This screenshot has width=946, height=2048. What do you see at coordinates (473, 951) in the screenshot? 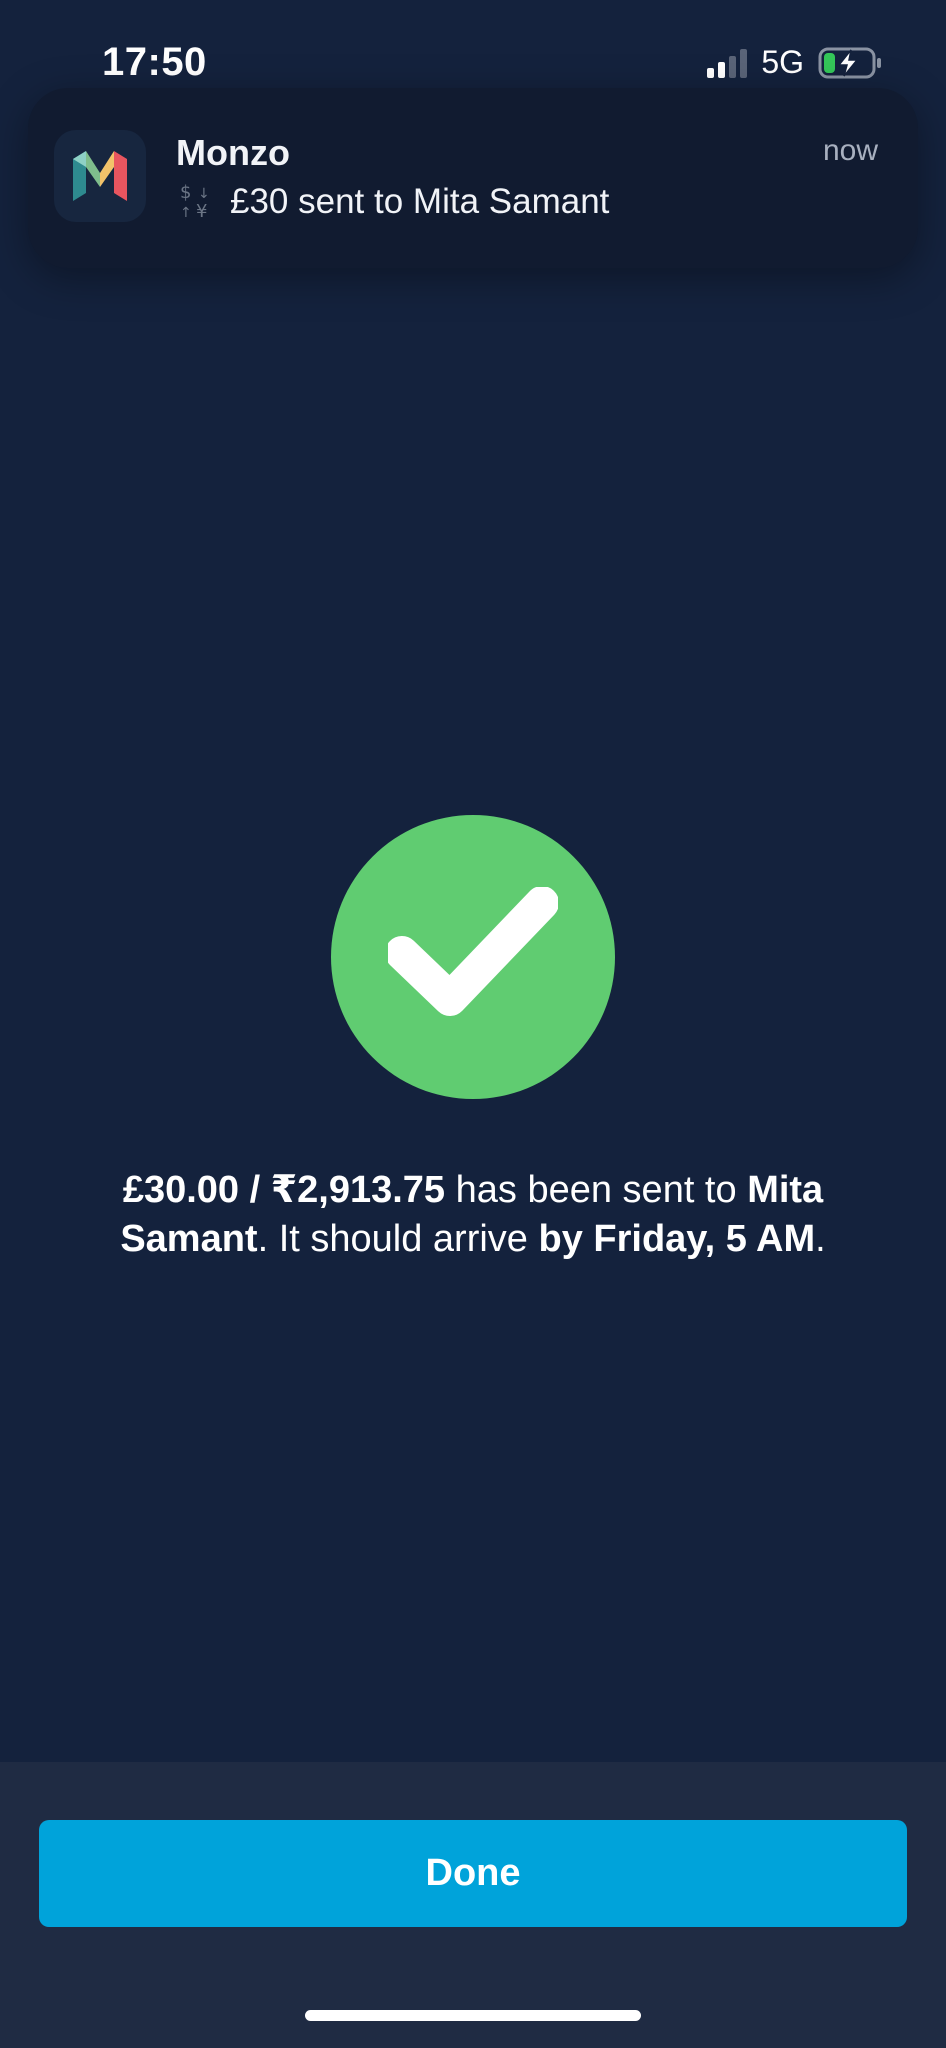
I see `checkmark-icon` at bounding box center [473, 951].